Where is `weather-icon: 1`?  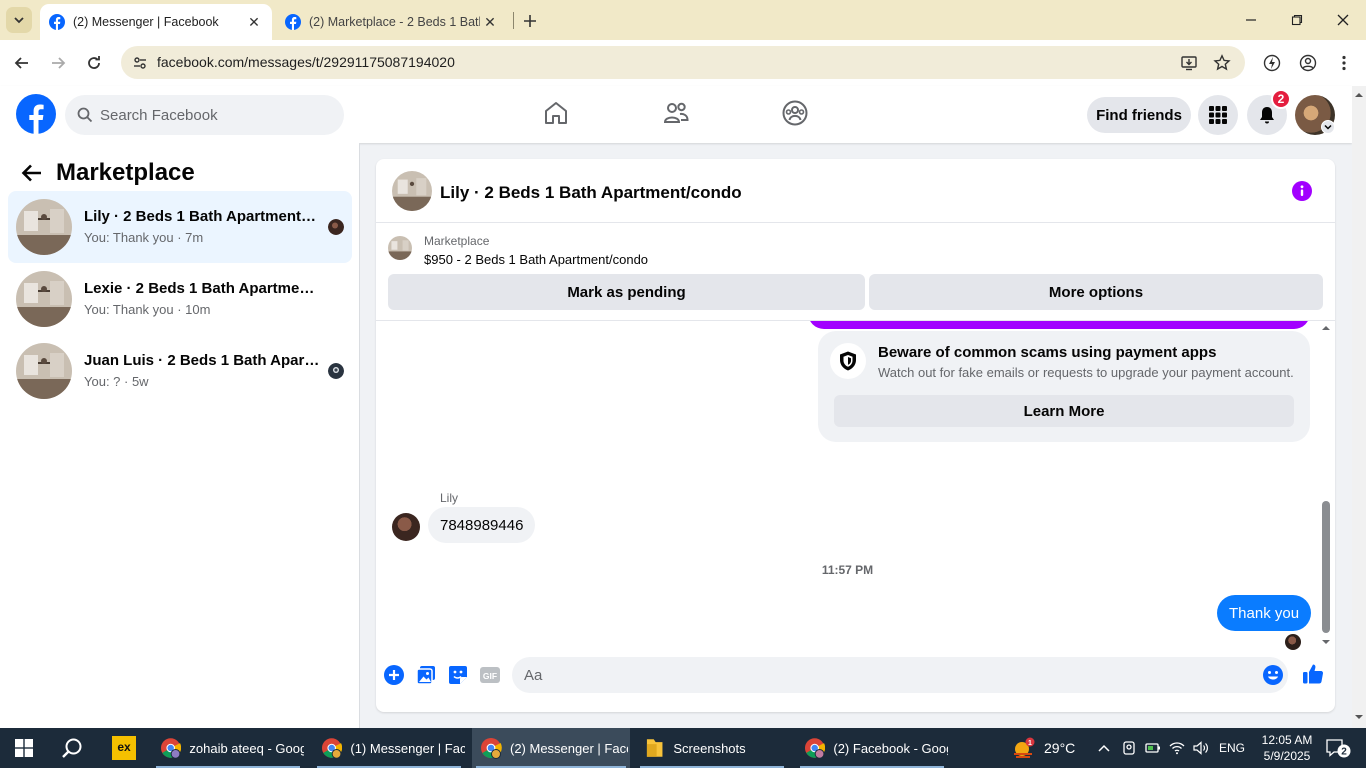 weather-icon: 1 is located at coordinates (1024, 747).